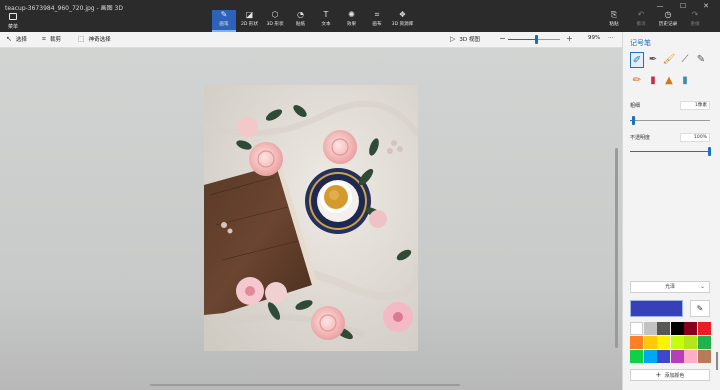 This screenshot has height=390, width=720. Describe the element at coordinates (351, 14) in the screenshot. I see `effects-icon: ✺` at that location.